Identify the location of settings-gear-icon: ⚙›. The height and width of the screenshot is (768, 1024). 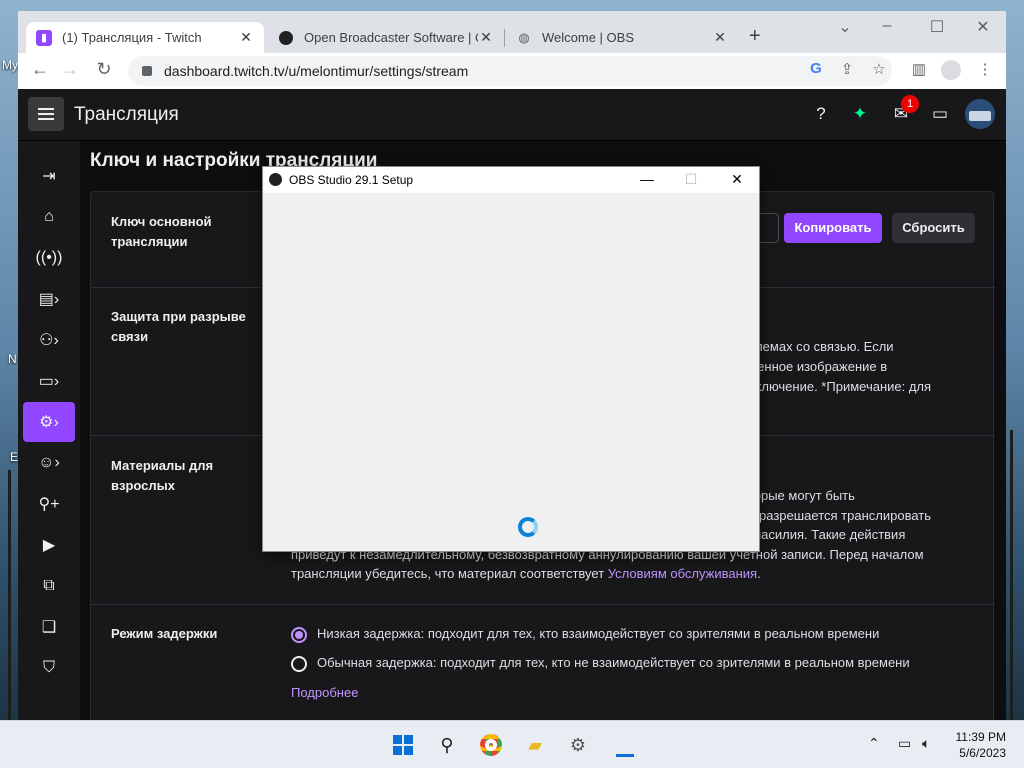
(49, 422).